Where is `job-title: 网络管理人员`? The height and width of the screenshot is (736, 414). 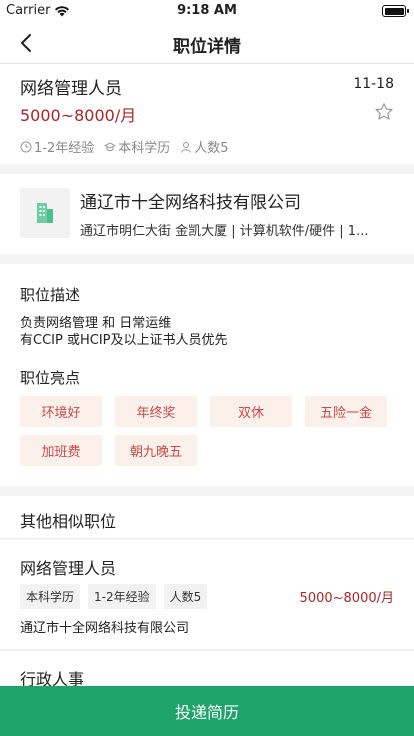 job-title: 网络管理人员 is located at coordinates (71, 89).